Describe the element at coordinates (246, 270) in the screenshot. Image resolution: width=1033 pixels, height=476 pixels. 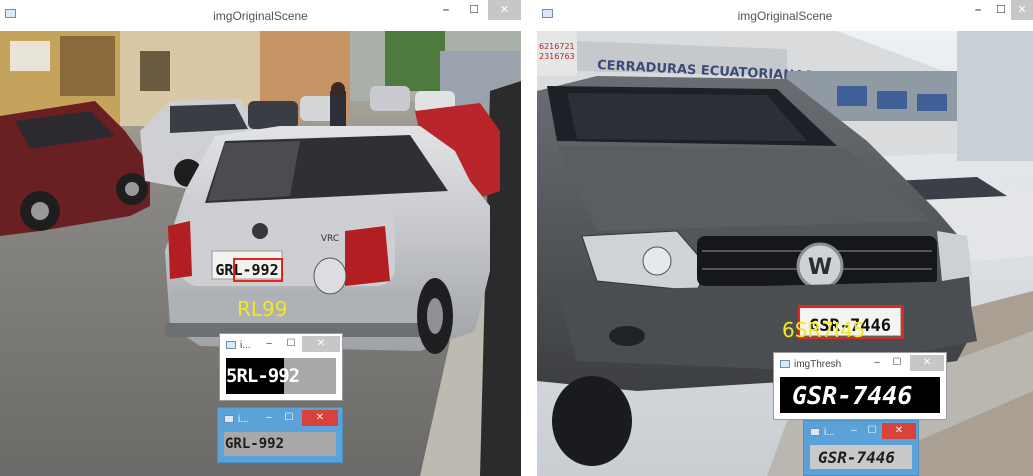
I see `left-plate-on-car: GRL-992` at that location.